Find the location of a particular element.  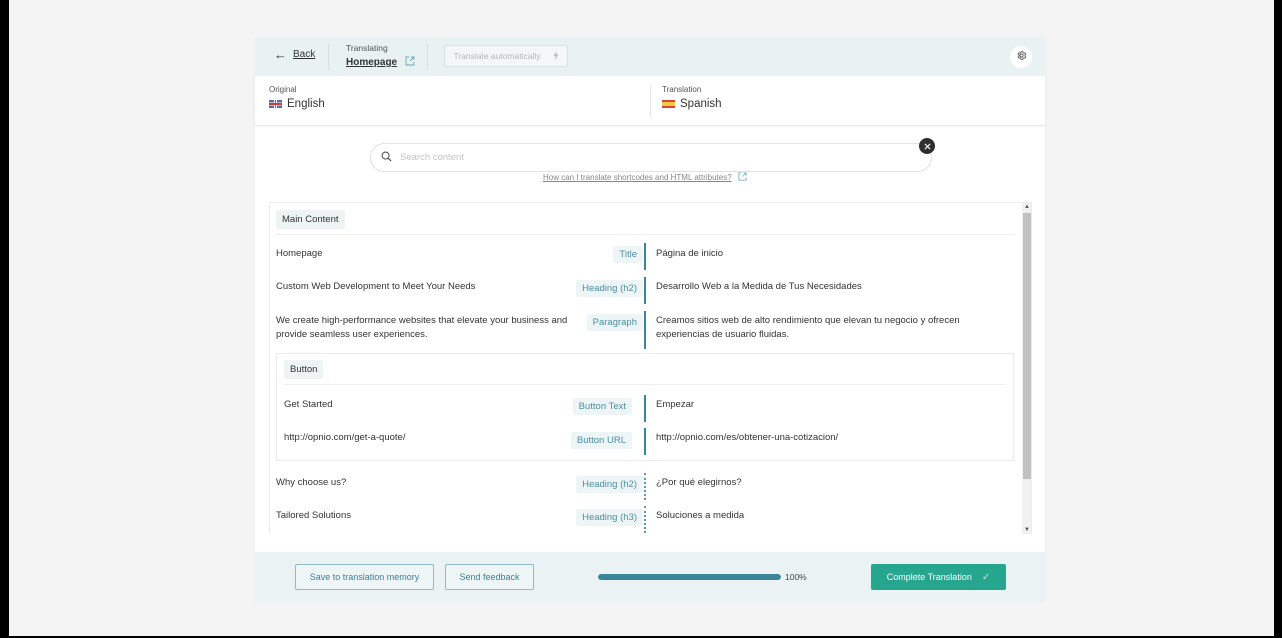

translation-text: Página de inicio is located at coordinates (831, 254).